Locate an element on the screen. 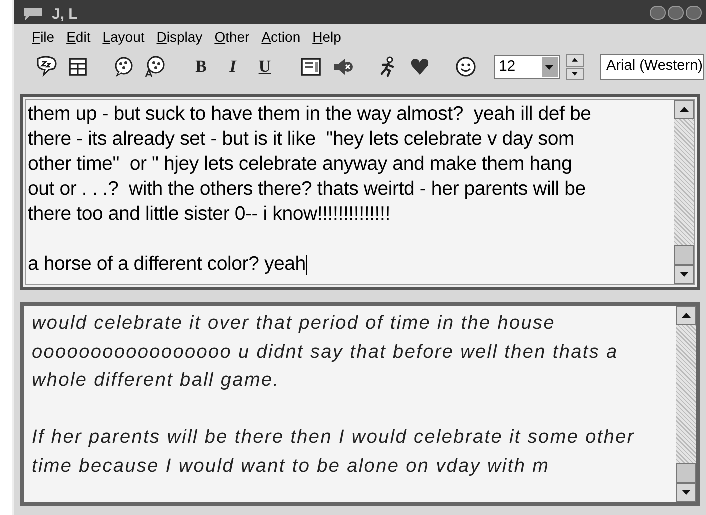 This screenshot has width=706, height=515. smiley-icon is located at coordinates (466, 67).